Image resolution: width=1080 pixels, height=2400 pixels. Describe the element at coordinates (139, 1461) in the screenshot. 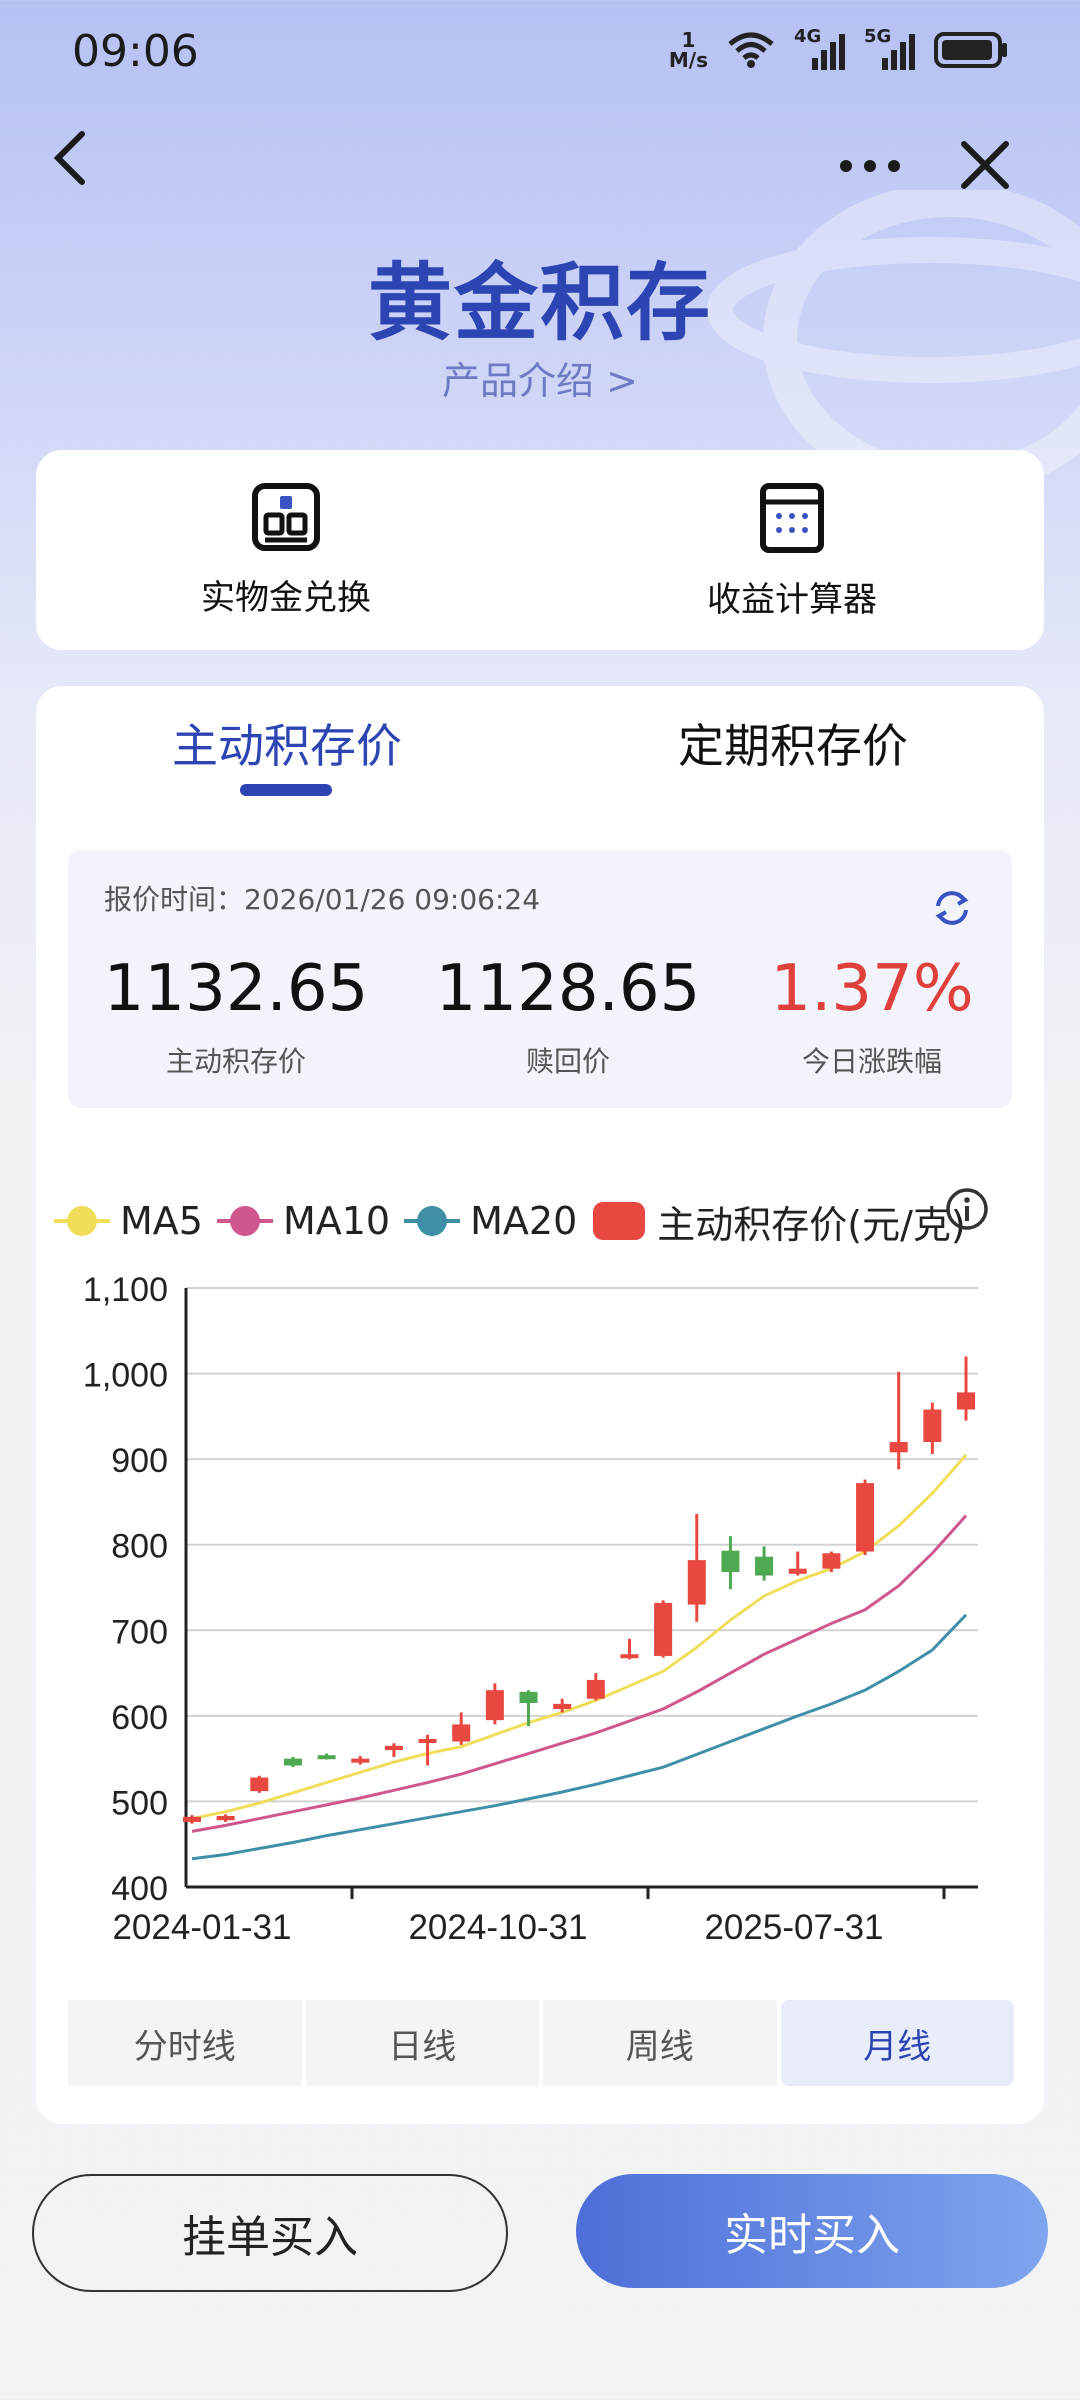

I see `y-tick-label: 900` at that location.